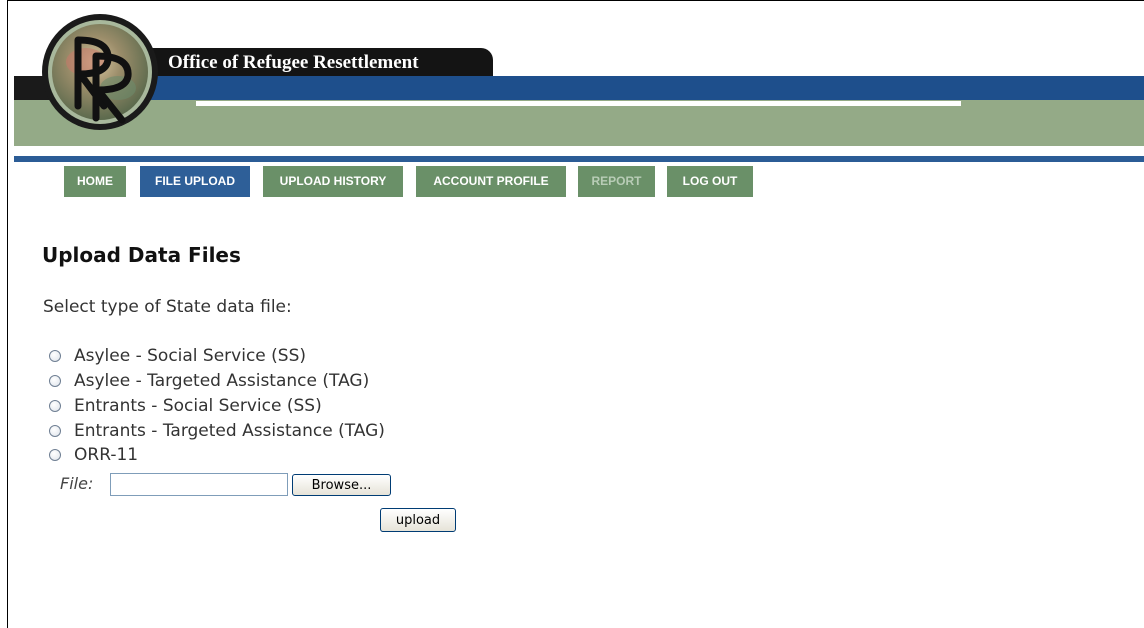 The height and width of the screenshot is (628, 1144). What do you see at coordinates (578, 103) in the screenshot?
I see `header-divider-line` at bounding box center [578, 103].